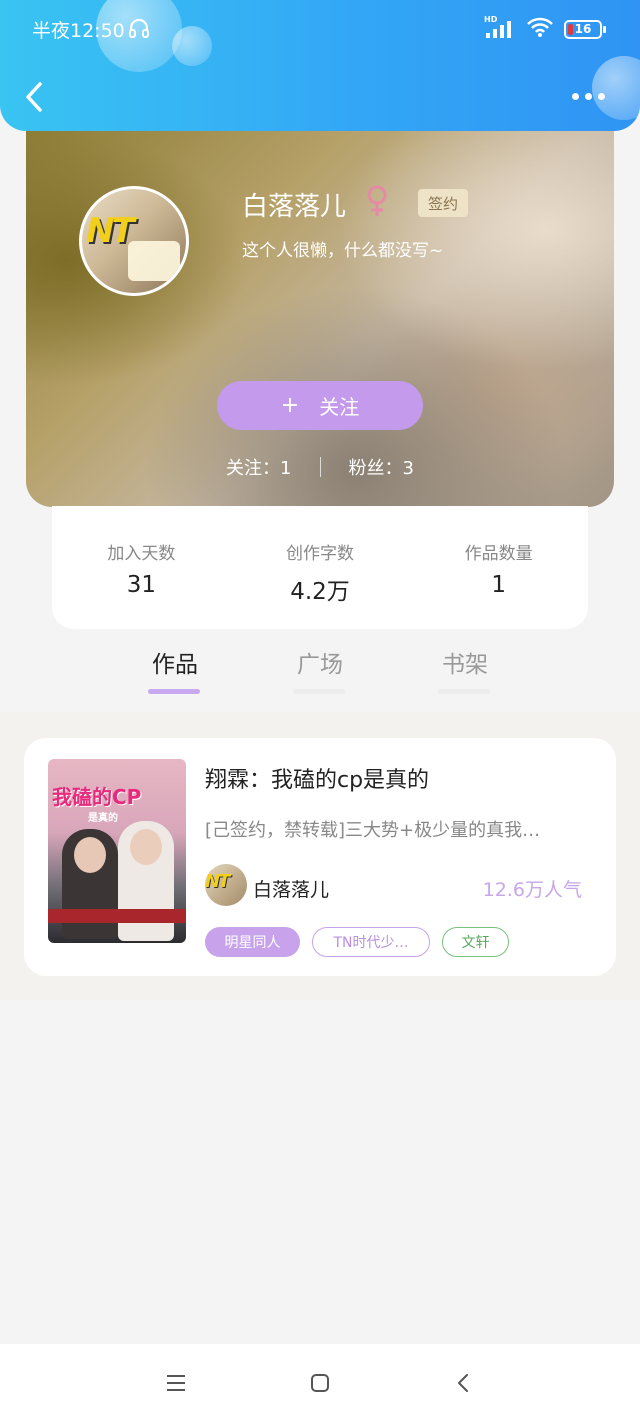  I want to click on home-button, so click(320, 1383).